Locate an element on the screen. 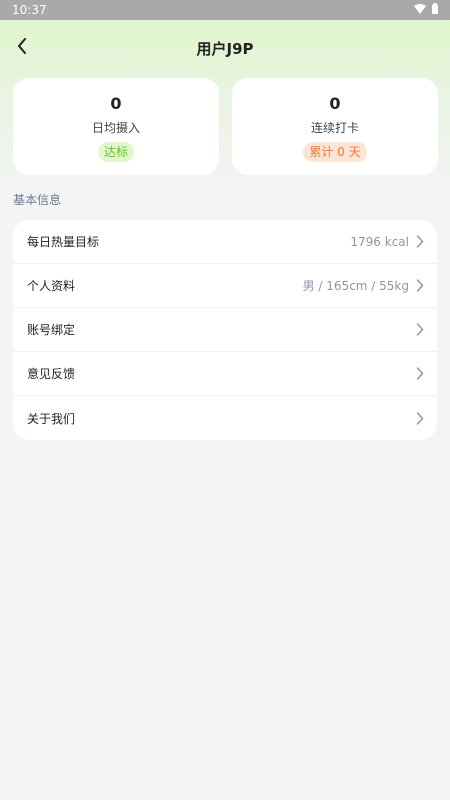  status-time: 10:37 is located at coordinates (29, 10).